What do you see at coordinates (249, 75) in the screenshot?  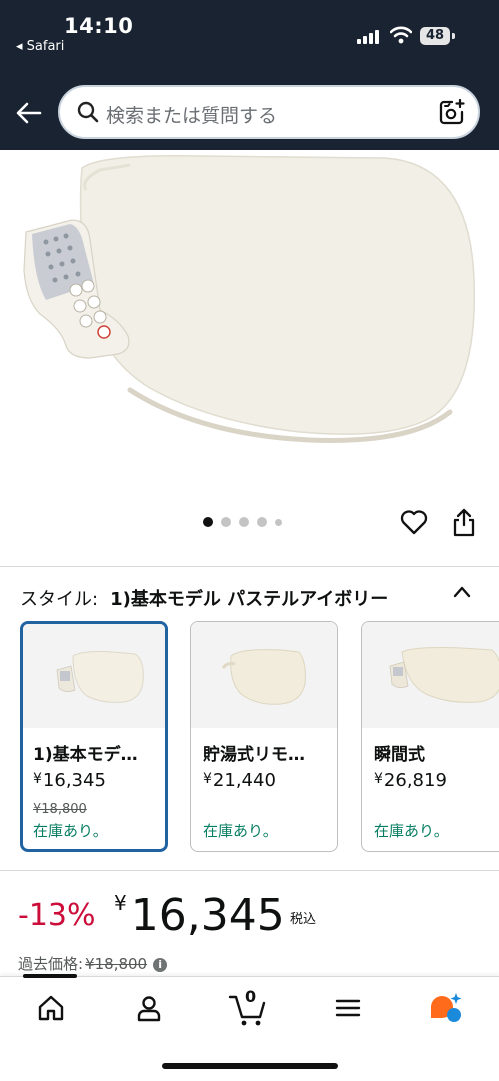 I see `top-header: 14:10 ◂ Safari 48 検索または質問する` at bounding box center [249, 75].